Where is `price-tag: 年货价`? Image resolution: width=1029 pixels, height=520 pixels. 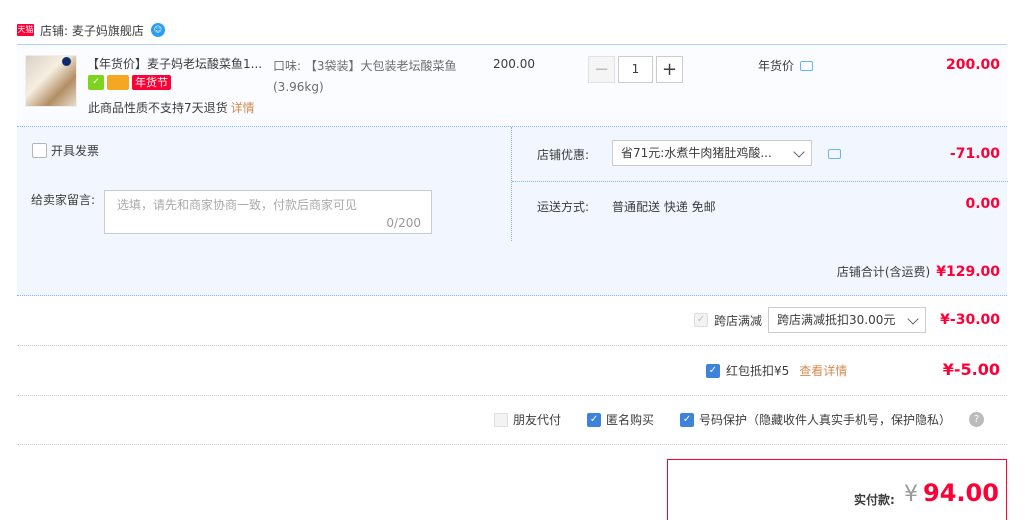
price-tag: 年货价 is located at coordinates (786, 65).